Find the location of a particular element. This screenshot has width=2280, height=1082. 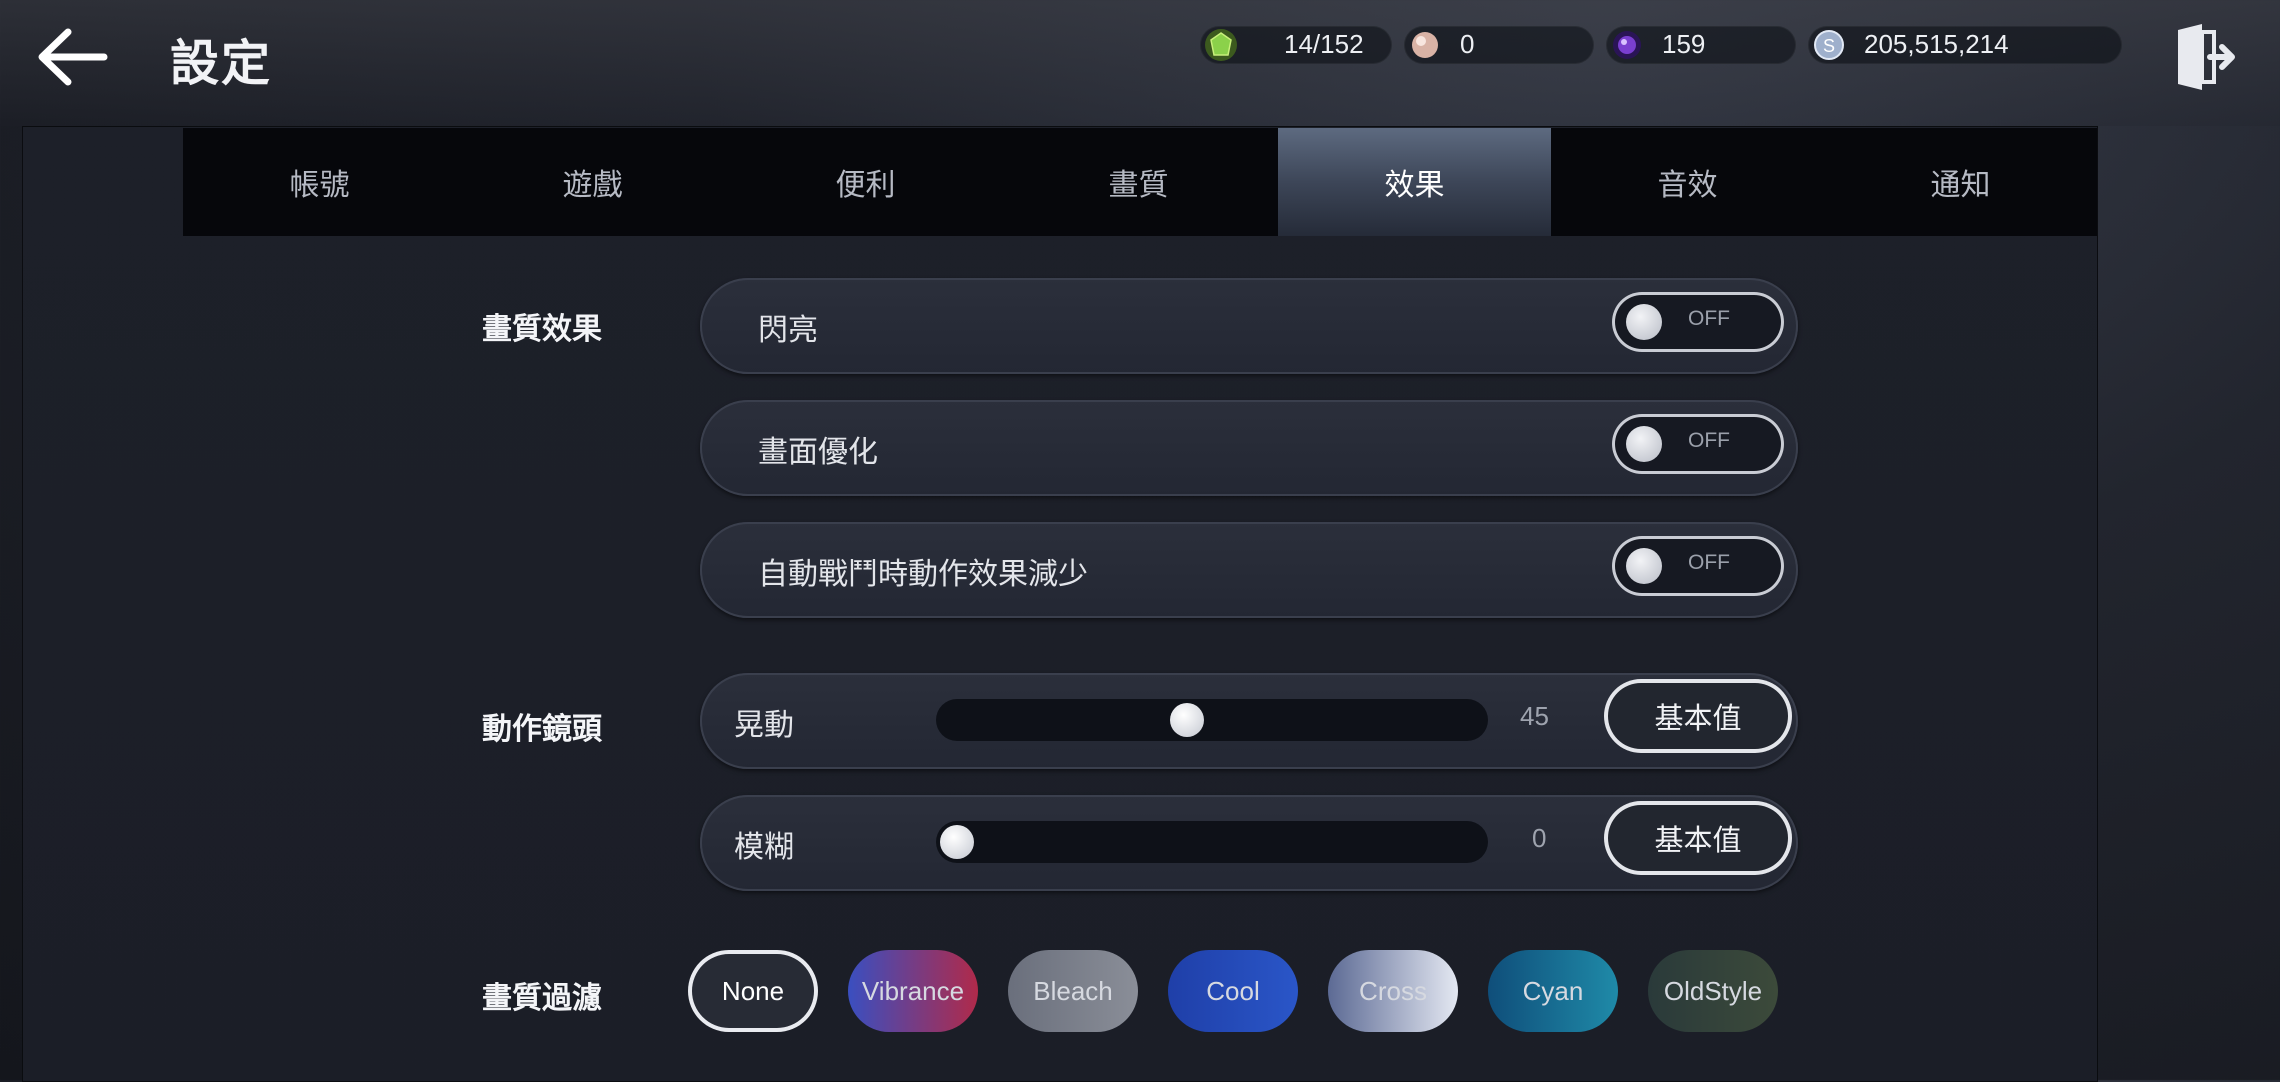

currency-pearl: 0 is located at coordinates (1499, 45).